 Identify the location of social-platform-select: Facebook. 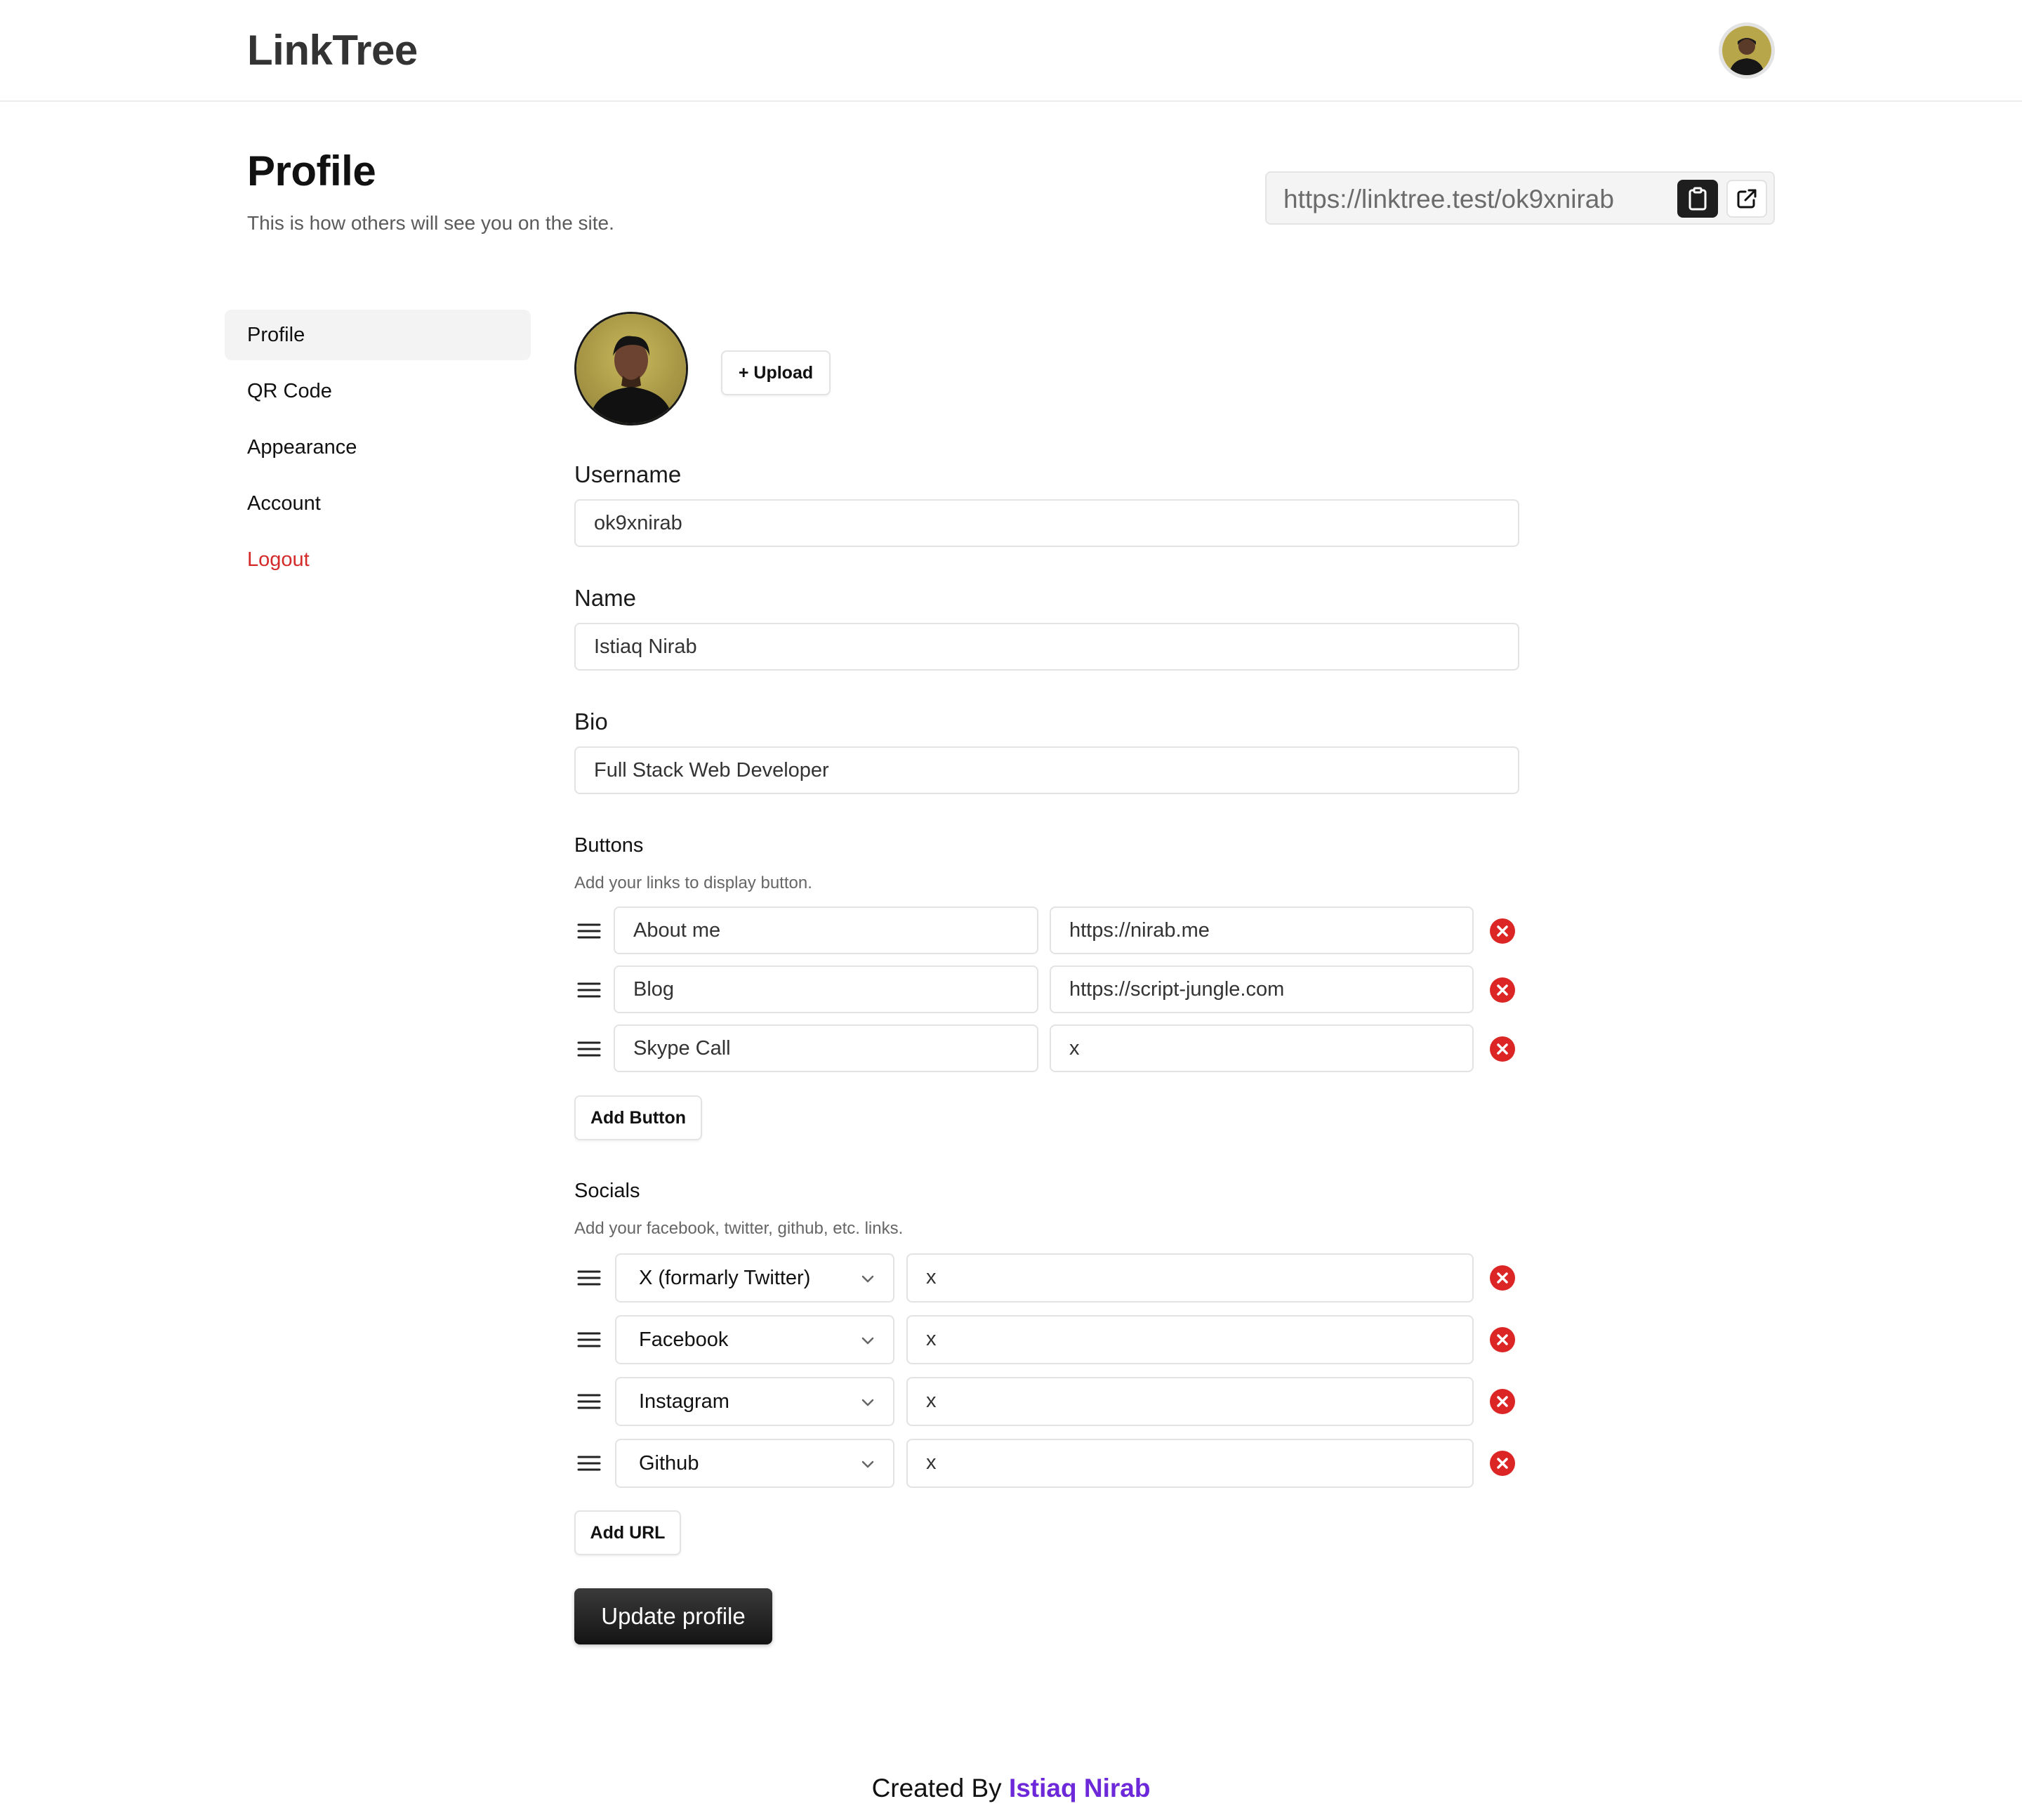
(754, 1339).